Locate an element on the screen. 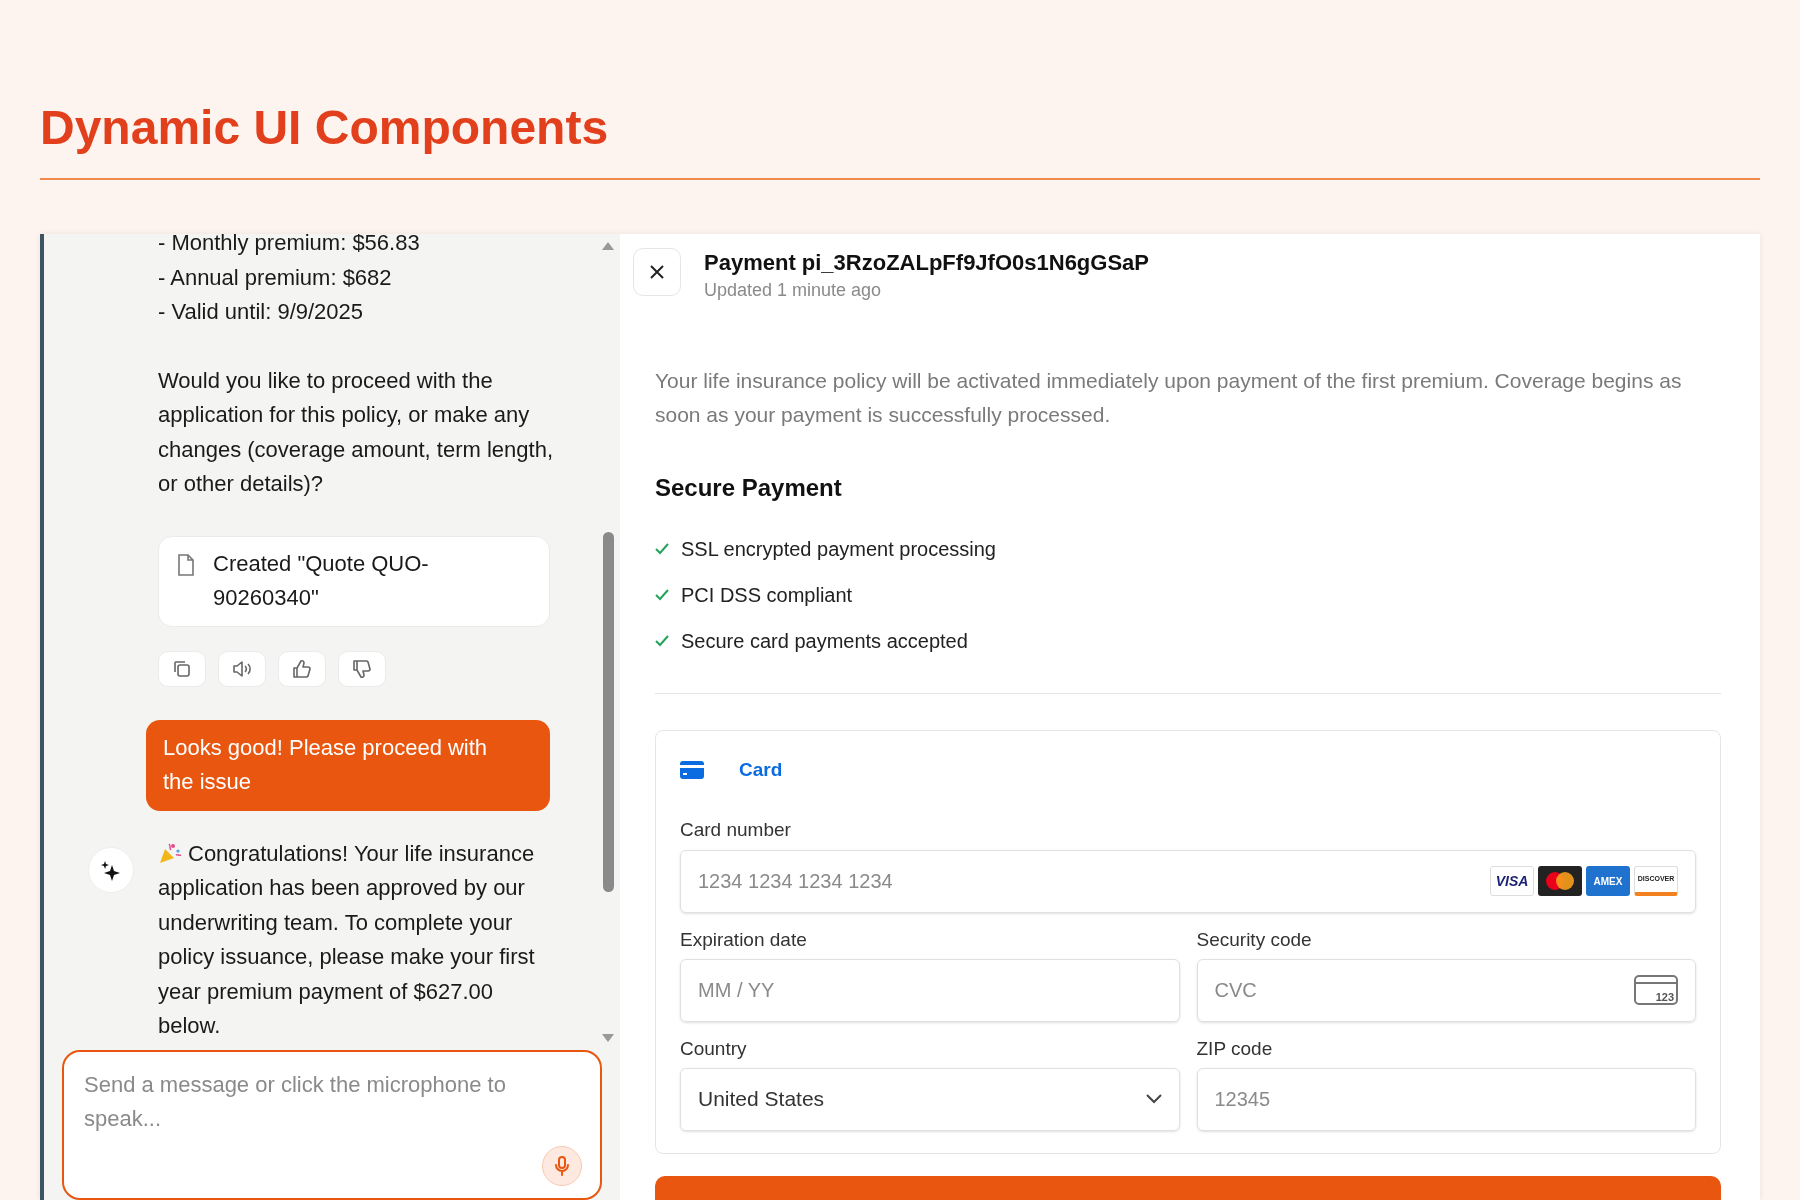 The image size is (1800, 1200). scroll-up-icon is located at coordinates (608, 246).